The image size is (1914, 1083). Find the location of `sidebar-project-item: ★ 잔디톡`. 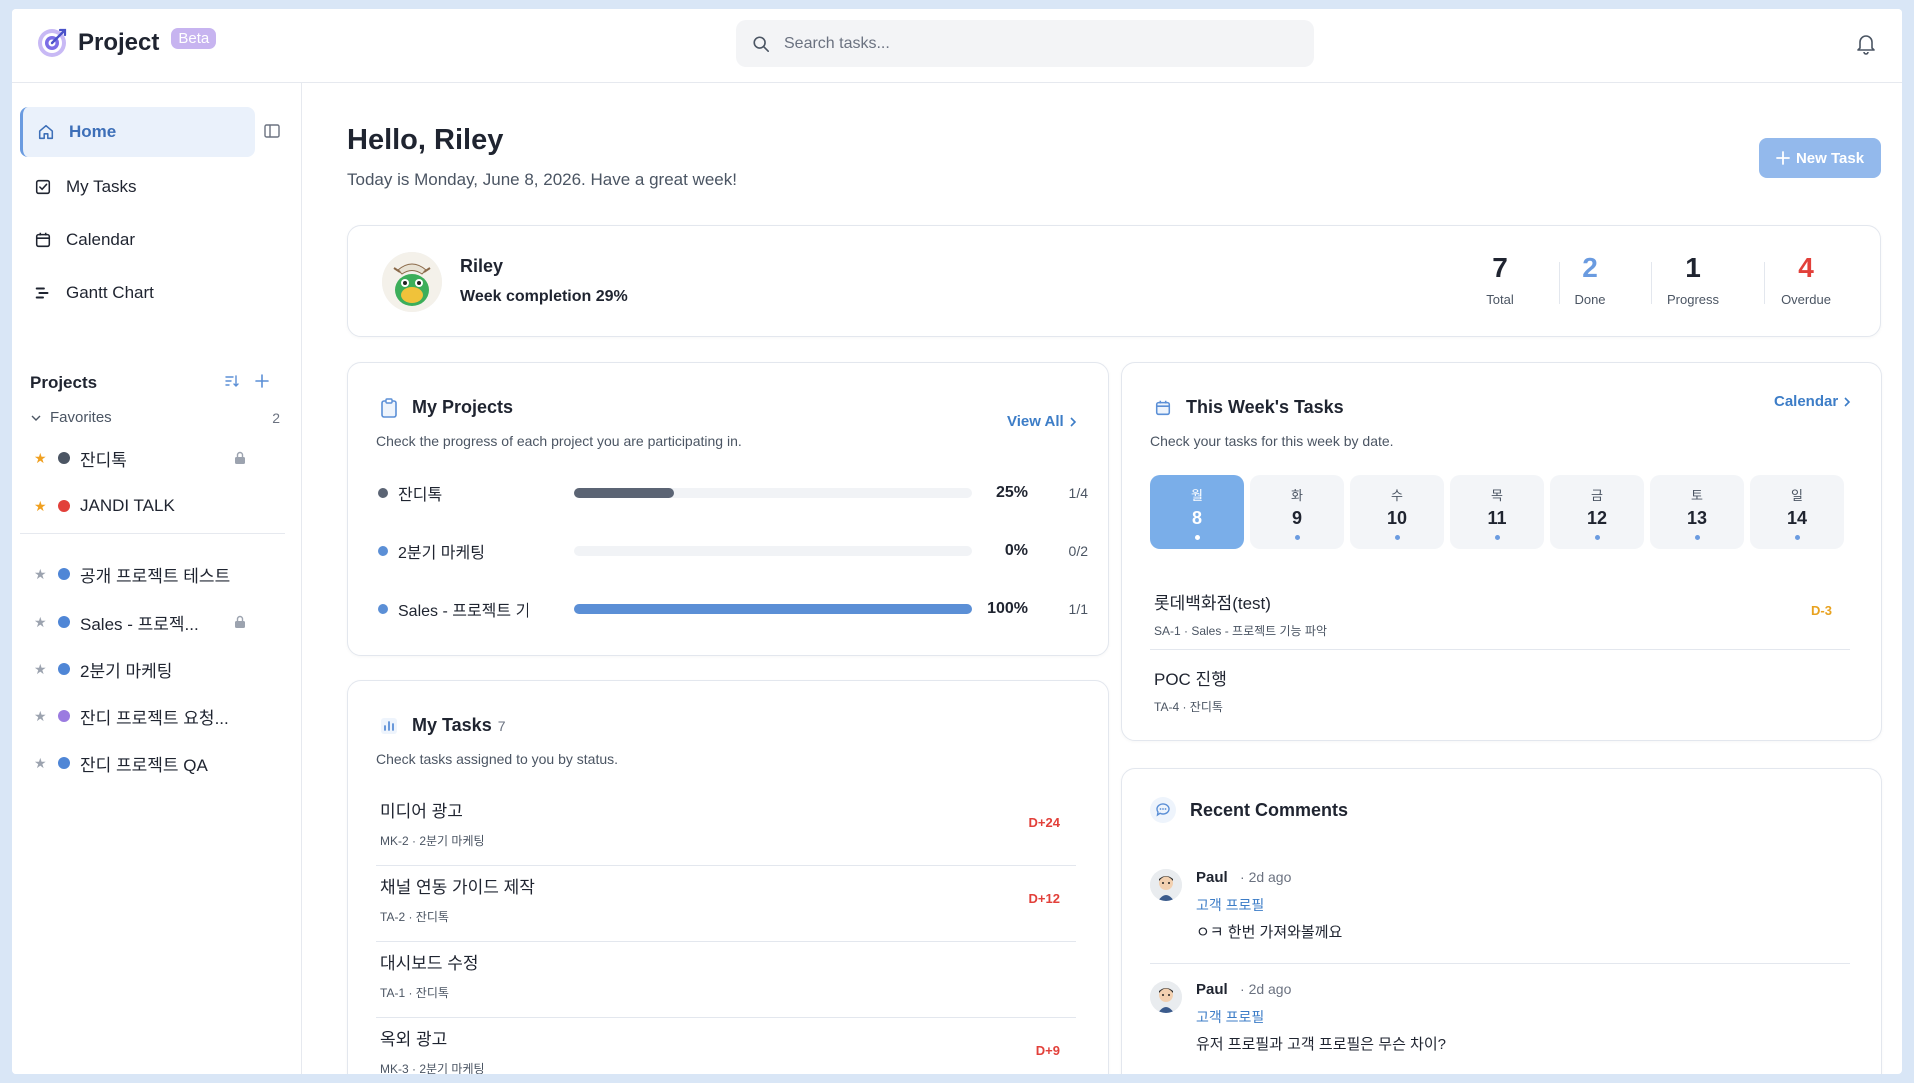

sidebar-project-item: ★ 잔디톡 is located at coordinates (159, 458).